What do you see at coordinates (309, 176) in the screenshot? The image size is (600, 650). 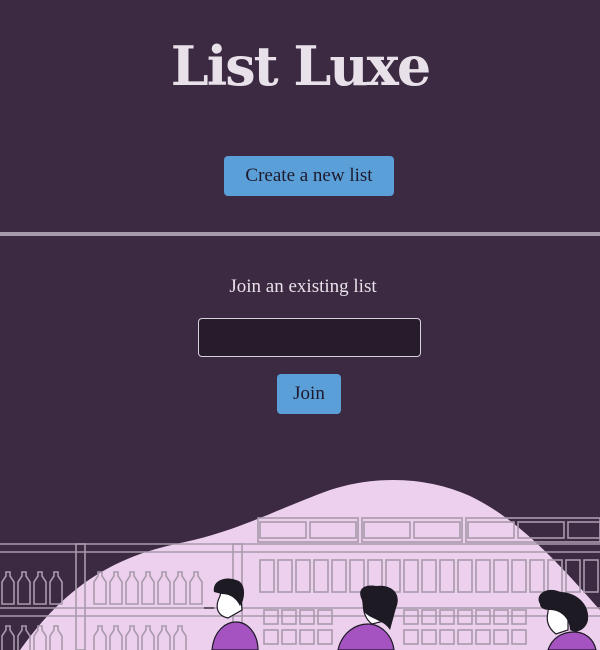 I see `create-list-button: Create a new list` at bounding box center [309, 176].